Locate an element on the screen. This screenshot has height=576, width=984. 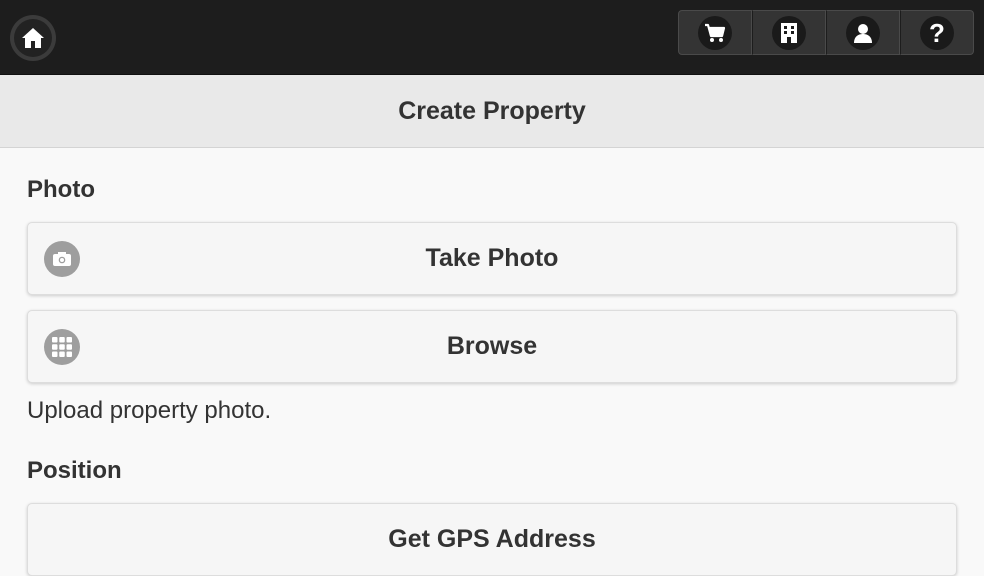
home-button is located at coordinates (33, 38).